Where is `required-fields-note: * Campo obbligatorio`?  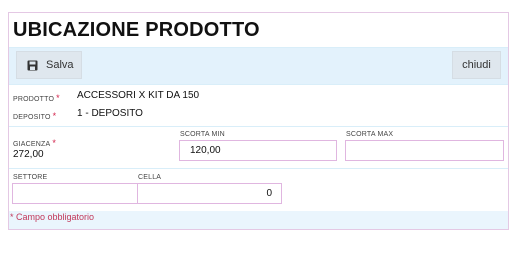 required-fields-note: * Campo obbligatorio is located at coordinates (52, 217).